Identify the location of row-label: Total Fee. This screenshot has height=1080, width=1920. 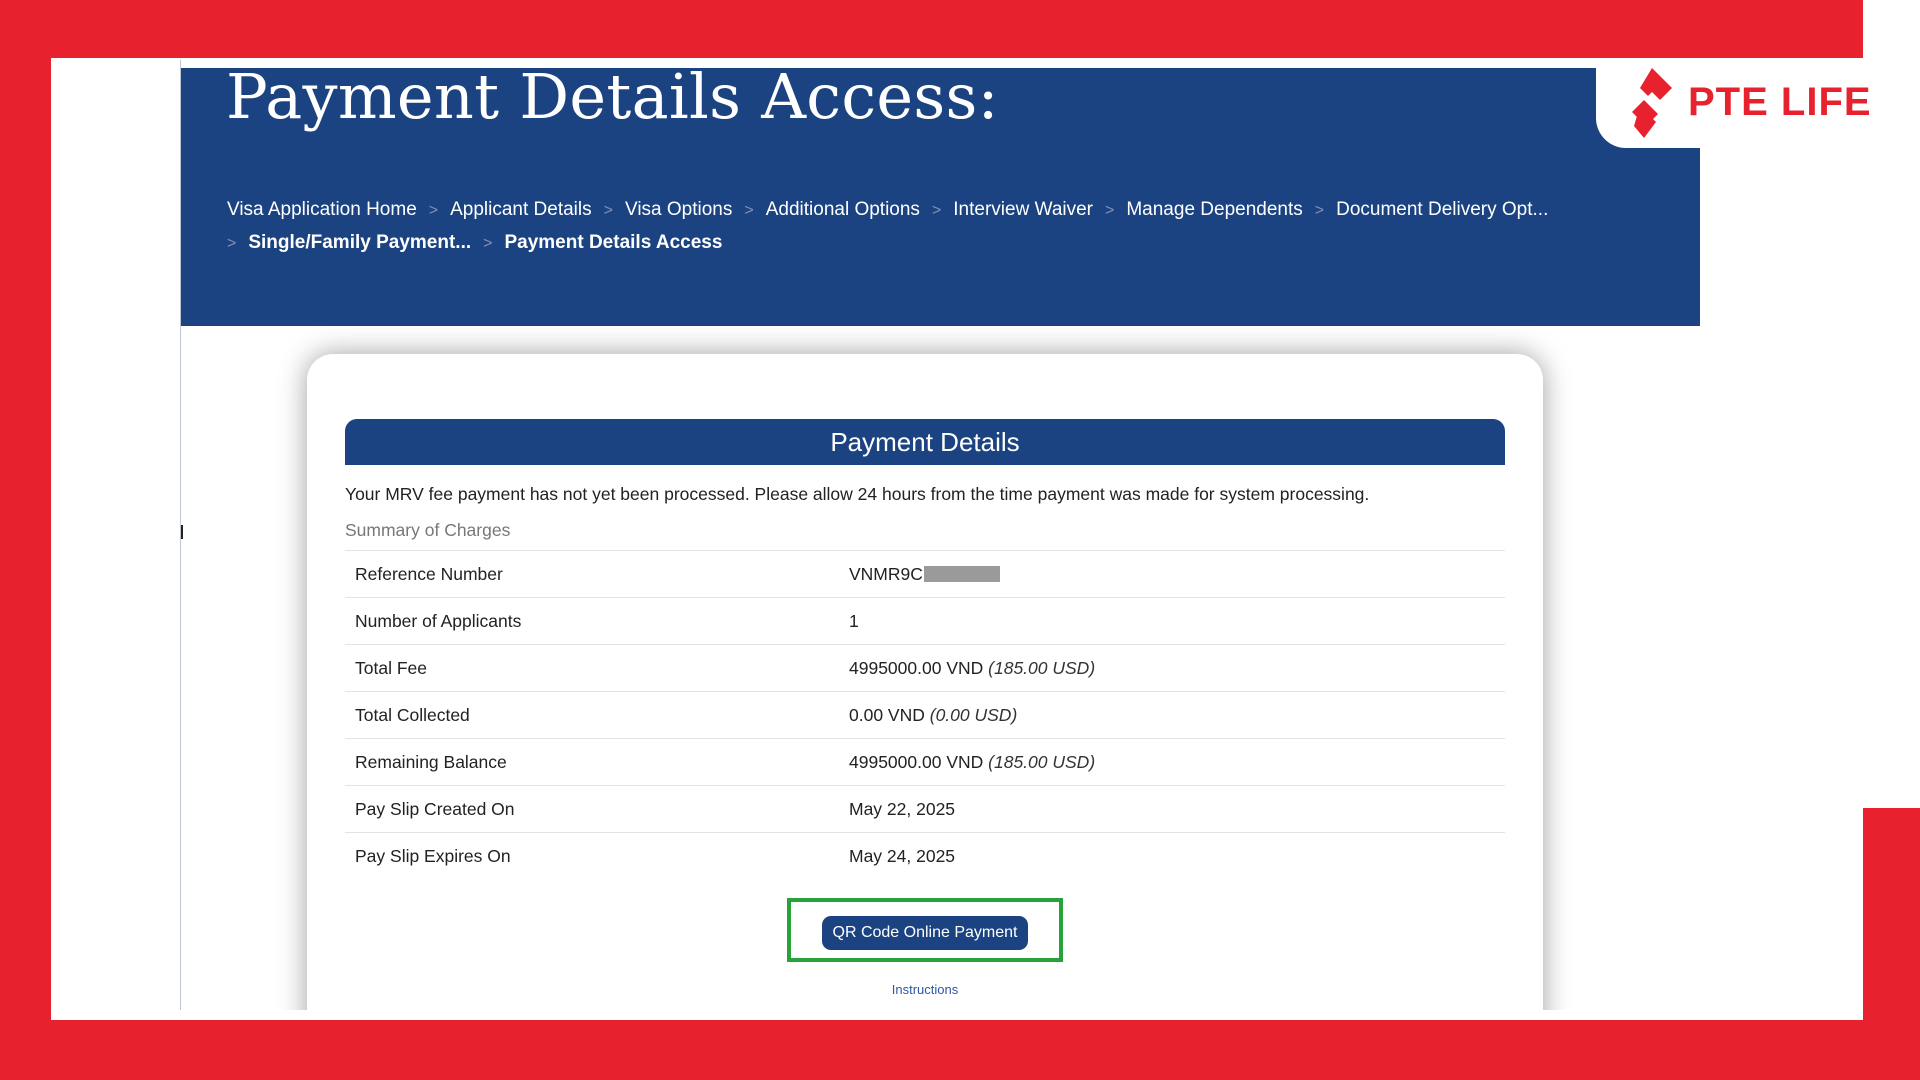
(592, 668).